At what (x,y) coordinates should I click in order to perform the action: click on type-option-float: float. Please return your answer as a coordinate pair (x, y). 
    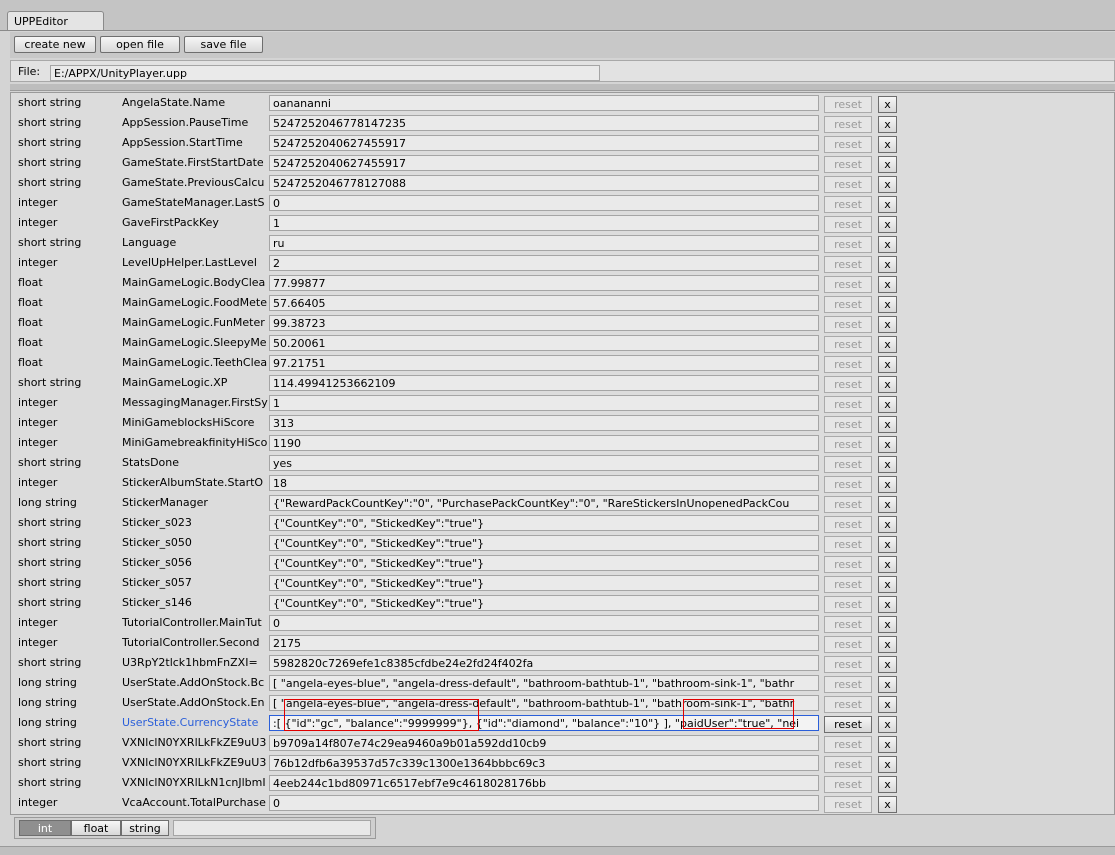
    Looking at the image, I should click on (96, 828).